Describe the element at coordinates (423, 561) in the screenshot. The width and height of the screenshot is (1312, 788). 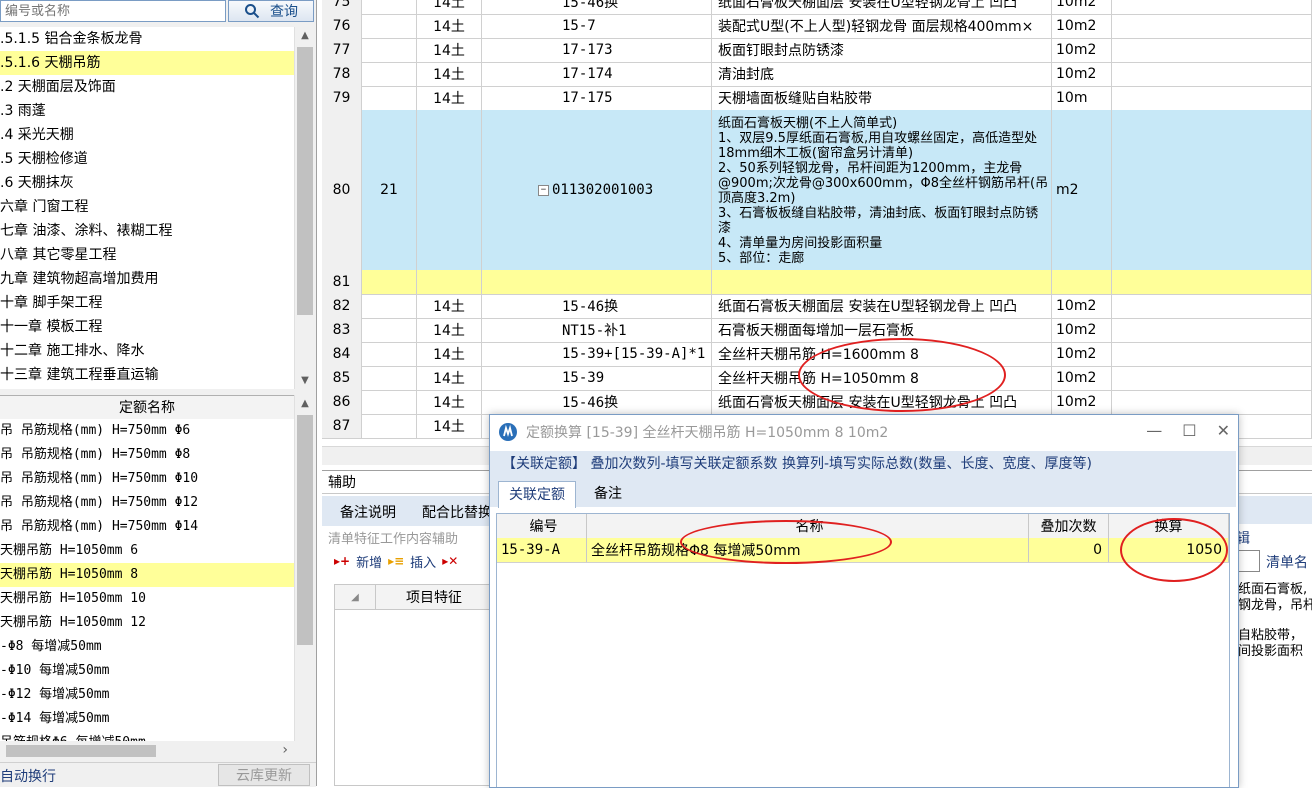
I see `insert-button: 插入` at that location.